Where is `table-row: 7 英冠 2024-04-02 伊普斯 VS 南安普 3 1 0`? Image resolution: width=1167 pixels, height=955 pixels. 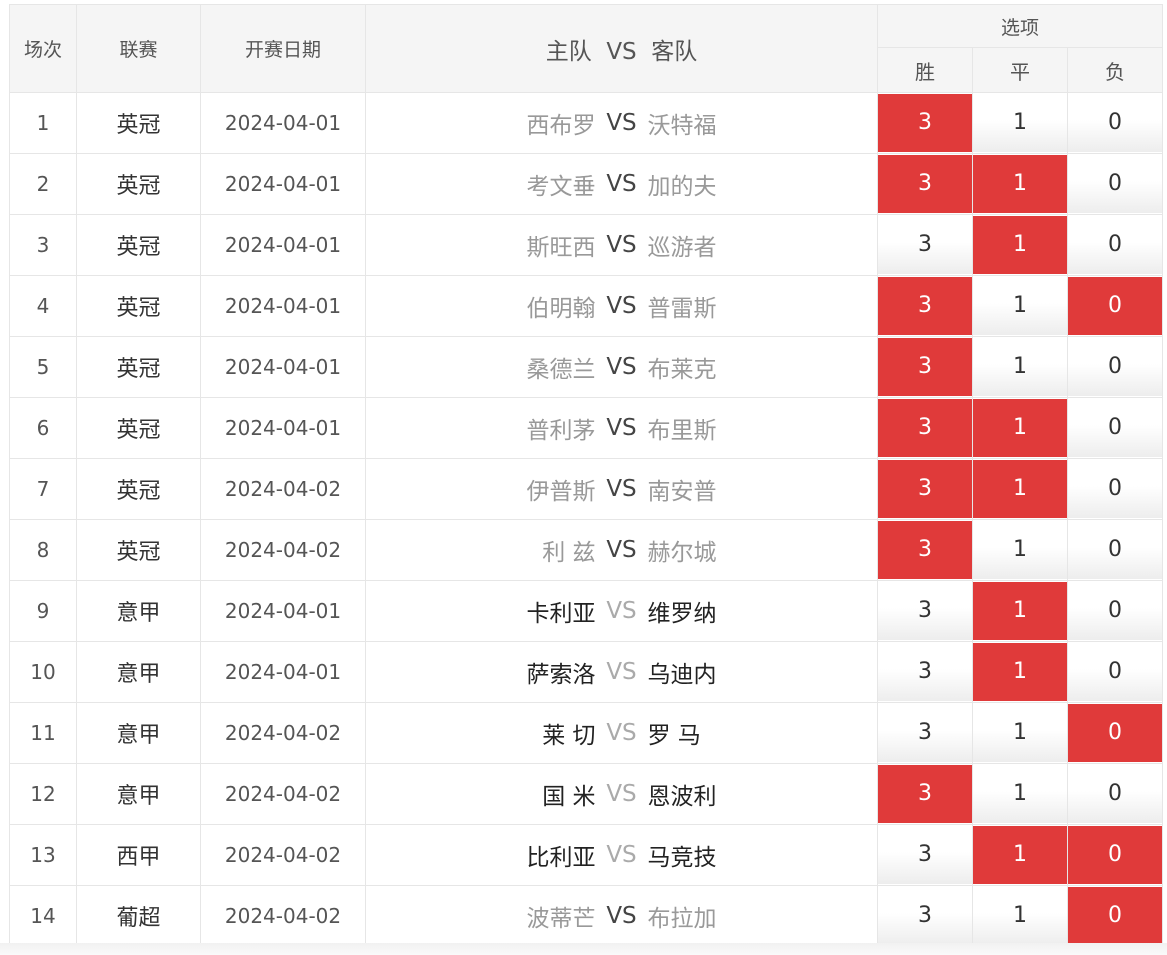 table-row: 7 英冠 2024-04-02 伊普斯 VS 南安普 3 1 0 is located at coordinates (586, 489).